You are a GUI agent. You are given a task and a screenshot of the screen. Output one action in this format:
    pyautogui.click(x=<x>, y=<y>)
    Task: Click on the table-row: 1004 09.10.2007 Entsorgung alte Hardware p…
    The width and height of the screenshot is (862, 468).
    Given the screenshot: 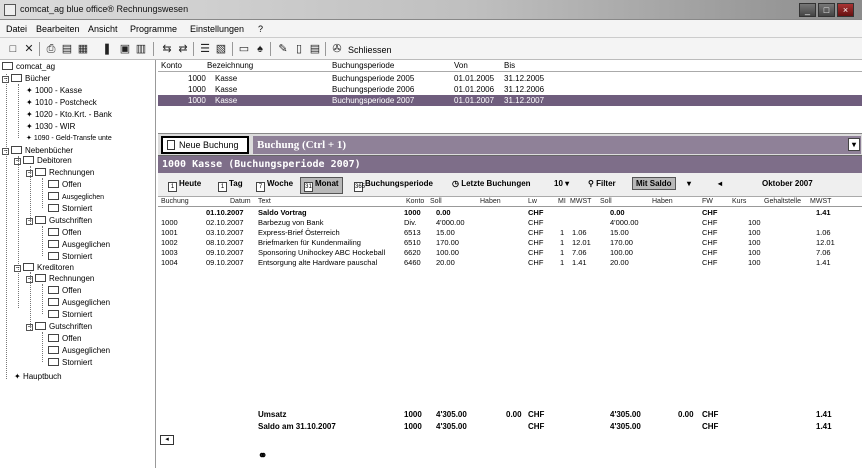 What is the action you would take?
    pyautogui.click(x=510, y=262)
    